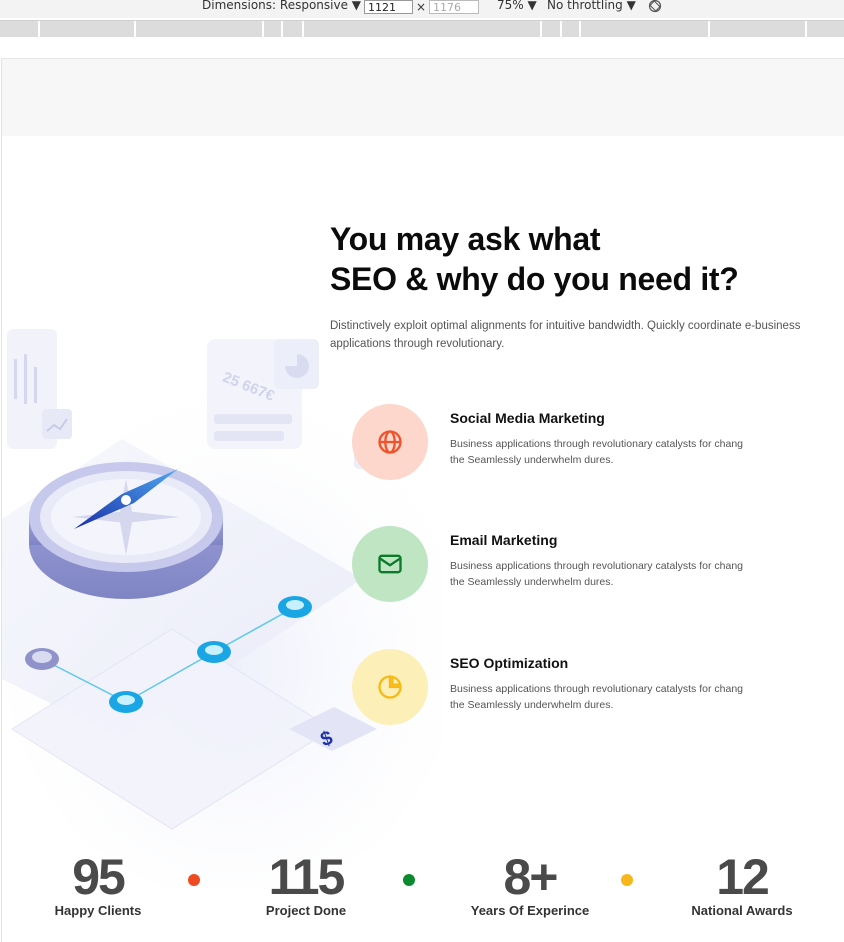  What do you see at coordinates (527, 418) in the screenshot?
I see `feature-title: Social Media Marketing` at bounding box center [527, 418].